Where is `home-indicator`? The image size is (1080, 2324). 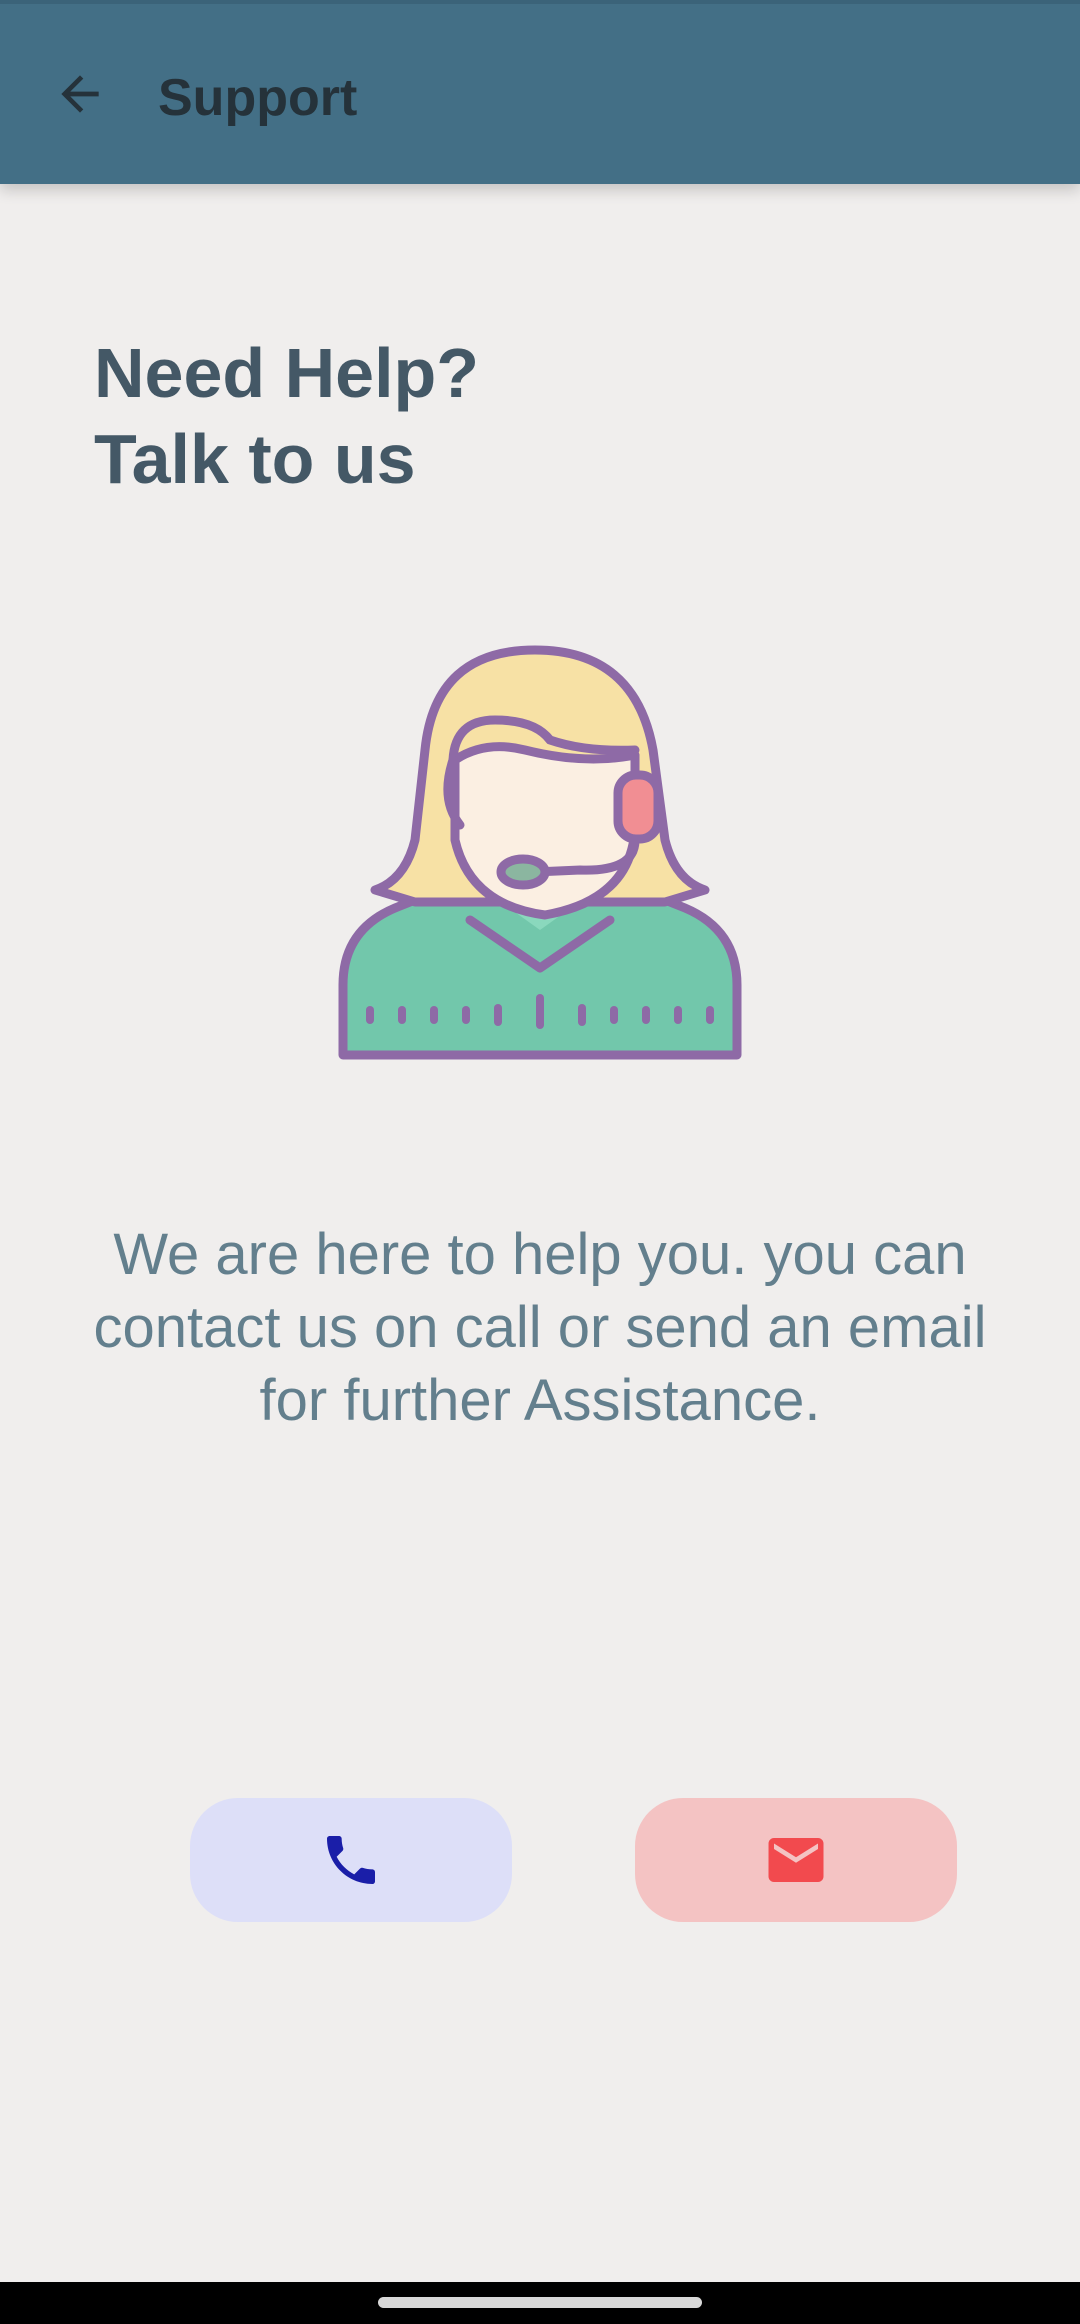
home-indicator is located at coordinates (540, 2302).